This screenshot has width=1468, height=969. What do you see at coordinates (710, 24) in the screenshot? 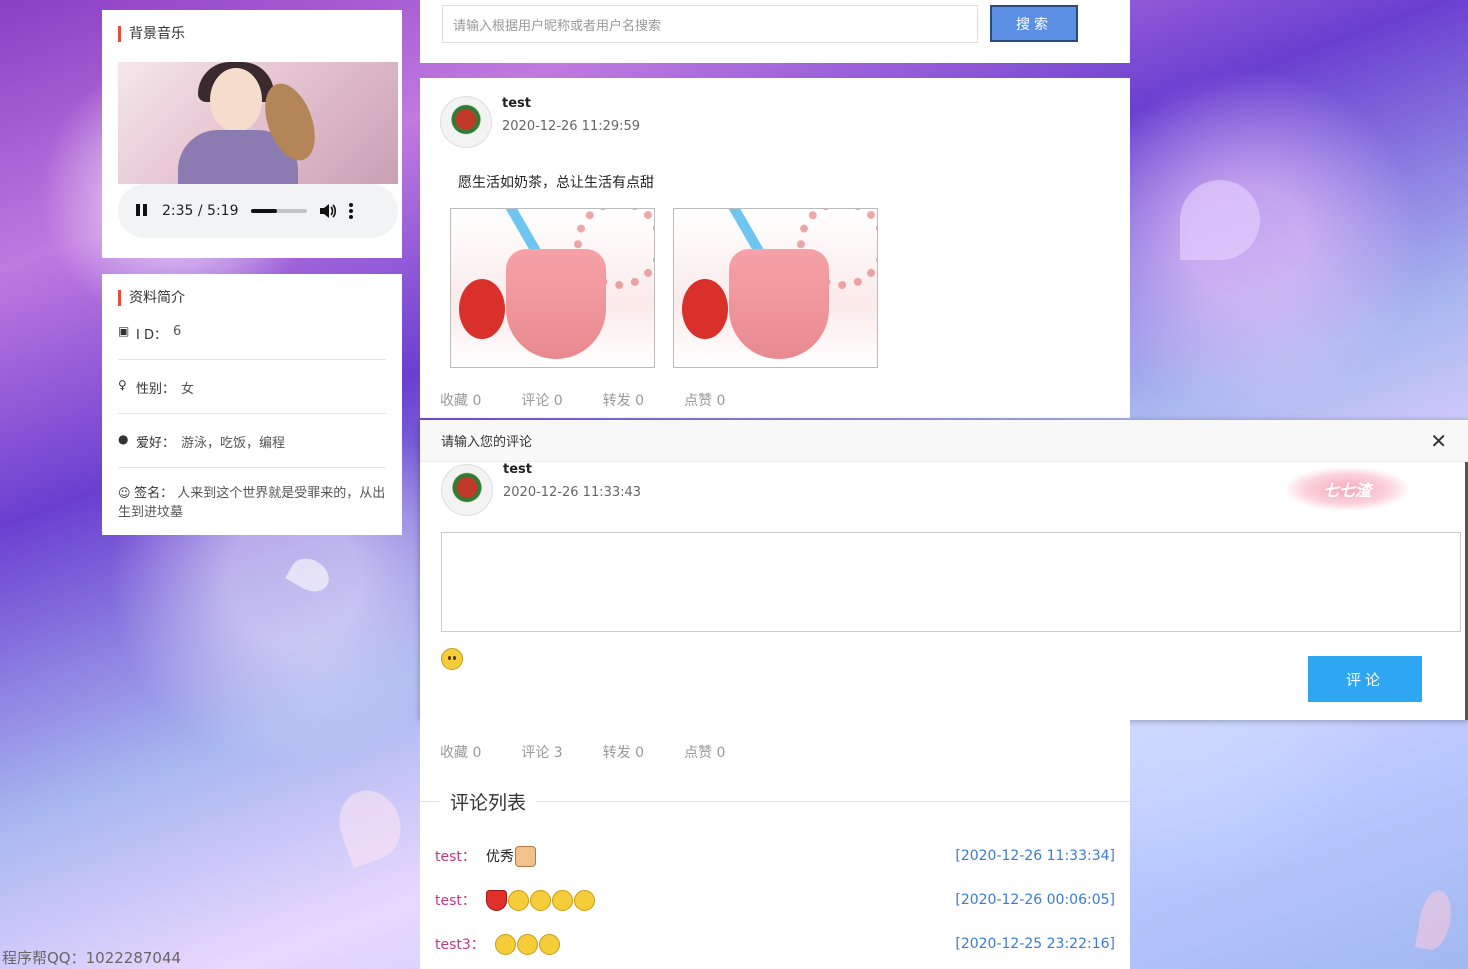
I see `search-input: 请输入根据用户昵称或者用户名搜索` at bounding box center [710, 24].